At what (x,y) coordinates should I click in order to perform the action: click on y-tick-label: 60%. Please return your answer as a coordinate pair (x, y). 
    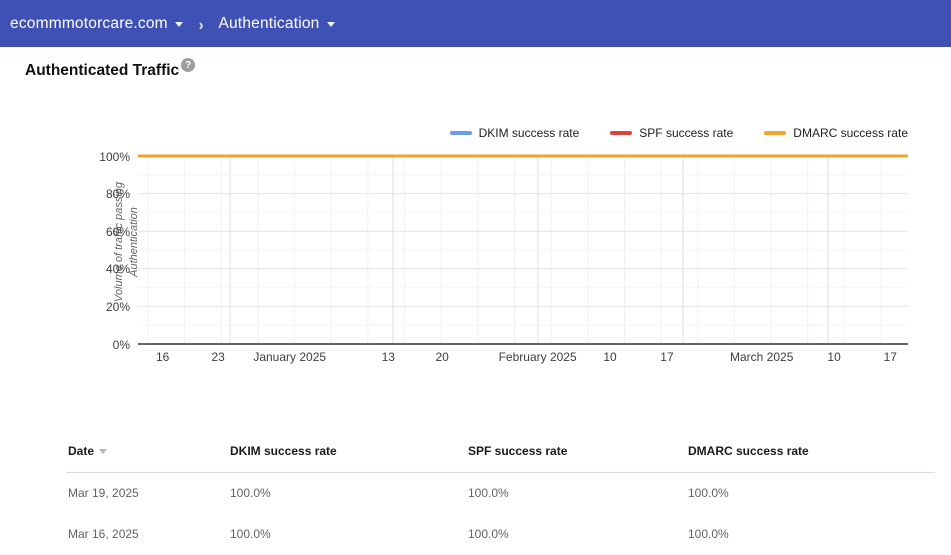
    Looking at the image, I should click on (117, 231).